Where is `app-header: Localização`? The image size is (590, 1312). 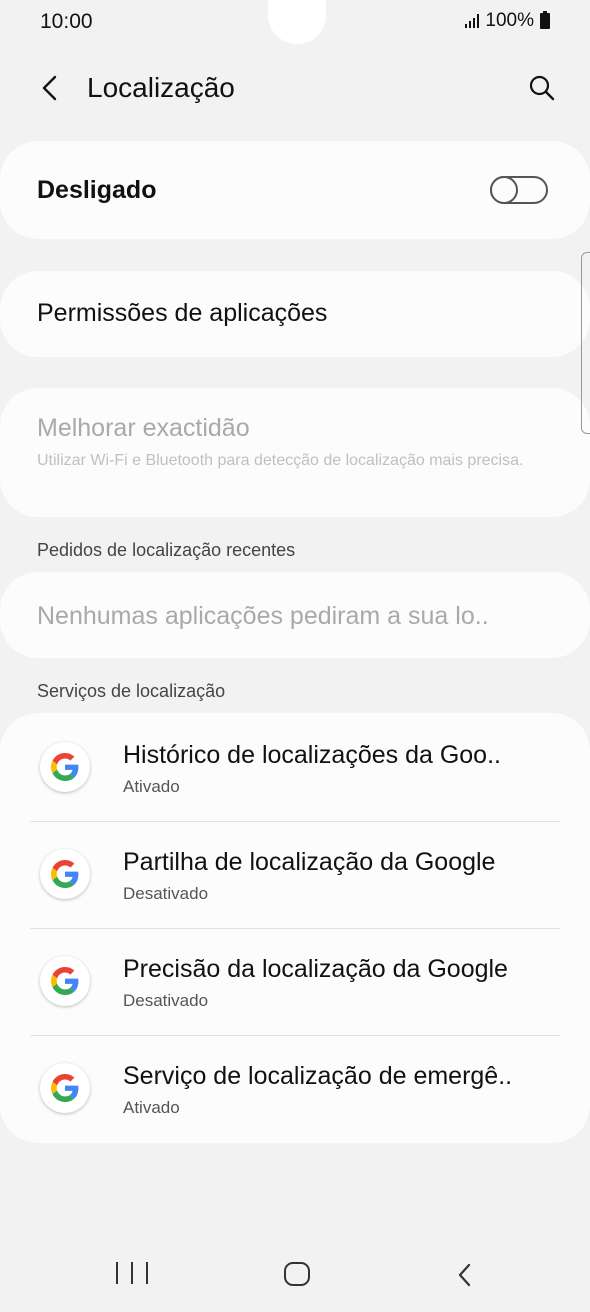
app-header: Localização is located at coordinates (295, 88).